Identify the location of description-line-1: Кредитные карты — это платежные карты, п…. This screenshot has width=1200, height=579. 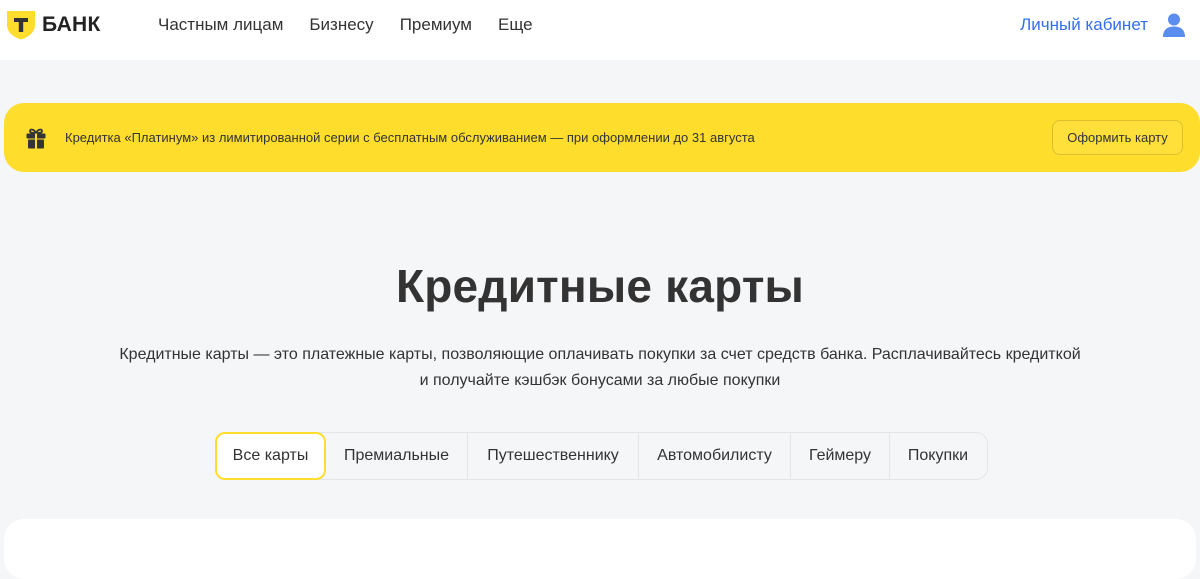
(600, 354).